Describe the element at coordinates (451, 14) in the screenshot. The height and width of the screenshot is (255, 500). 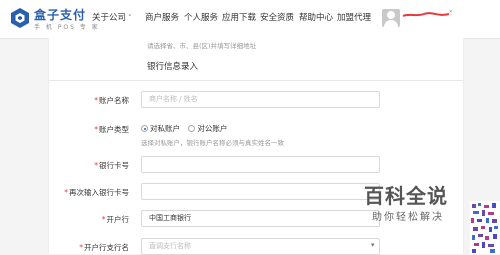
I see `account-chevron-down-icon: ˅` at that location.